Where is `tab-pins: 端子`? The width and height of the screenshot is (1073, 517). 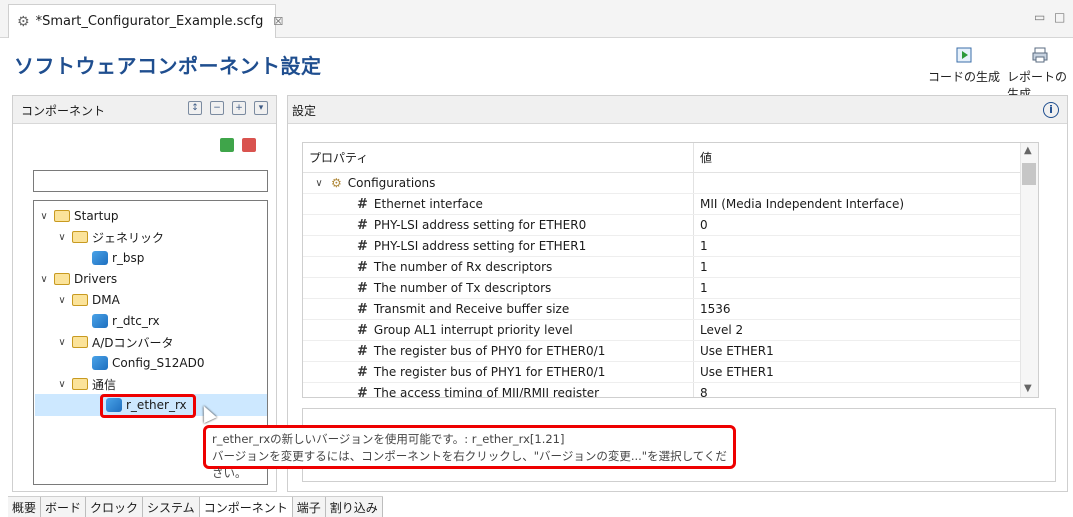 tab-pins: 端子 is located at coordinates (309, 507).